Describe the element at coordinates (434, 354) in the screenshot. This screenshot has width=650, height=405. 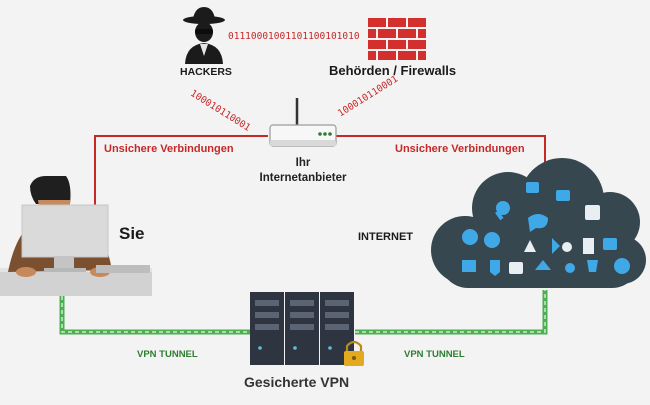
I see `vpn-tunnel-right-label: VPN TUNNEL` at that location.